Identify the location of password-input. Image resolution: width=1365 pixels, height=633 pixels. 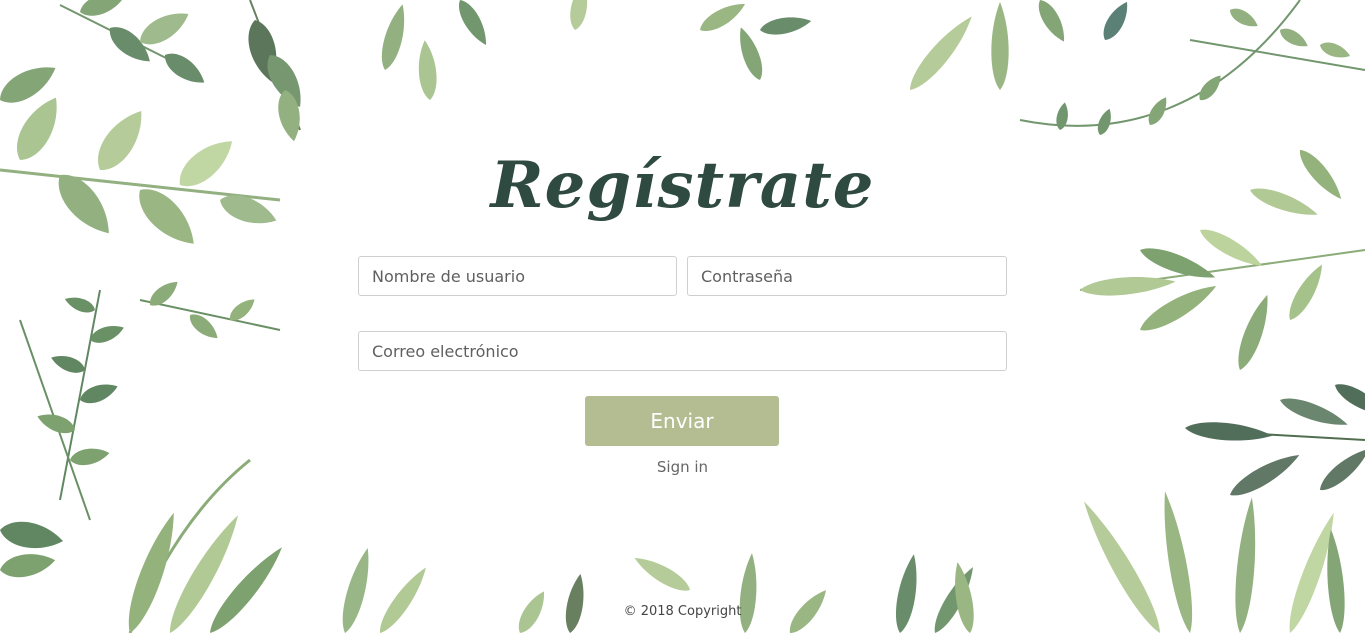
(847, 276).